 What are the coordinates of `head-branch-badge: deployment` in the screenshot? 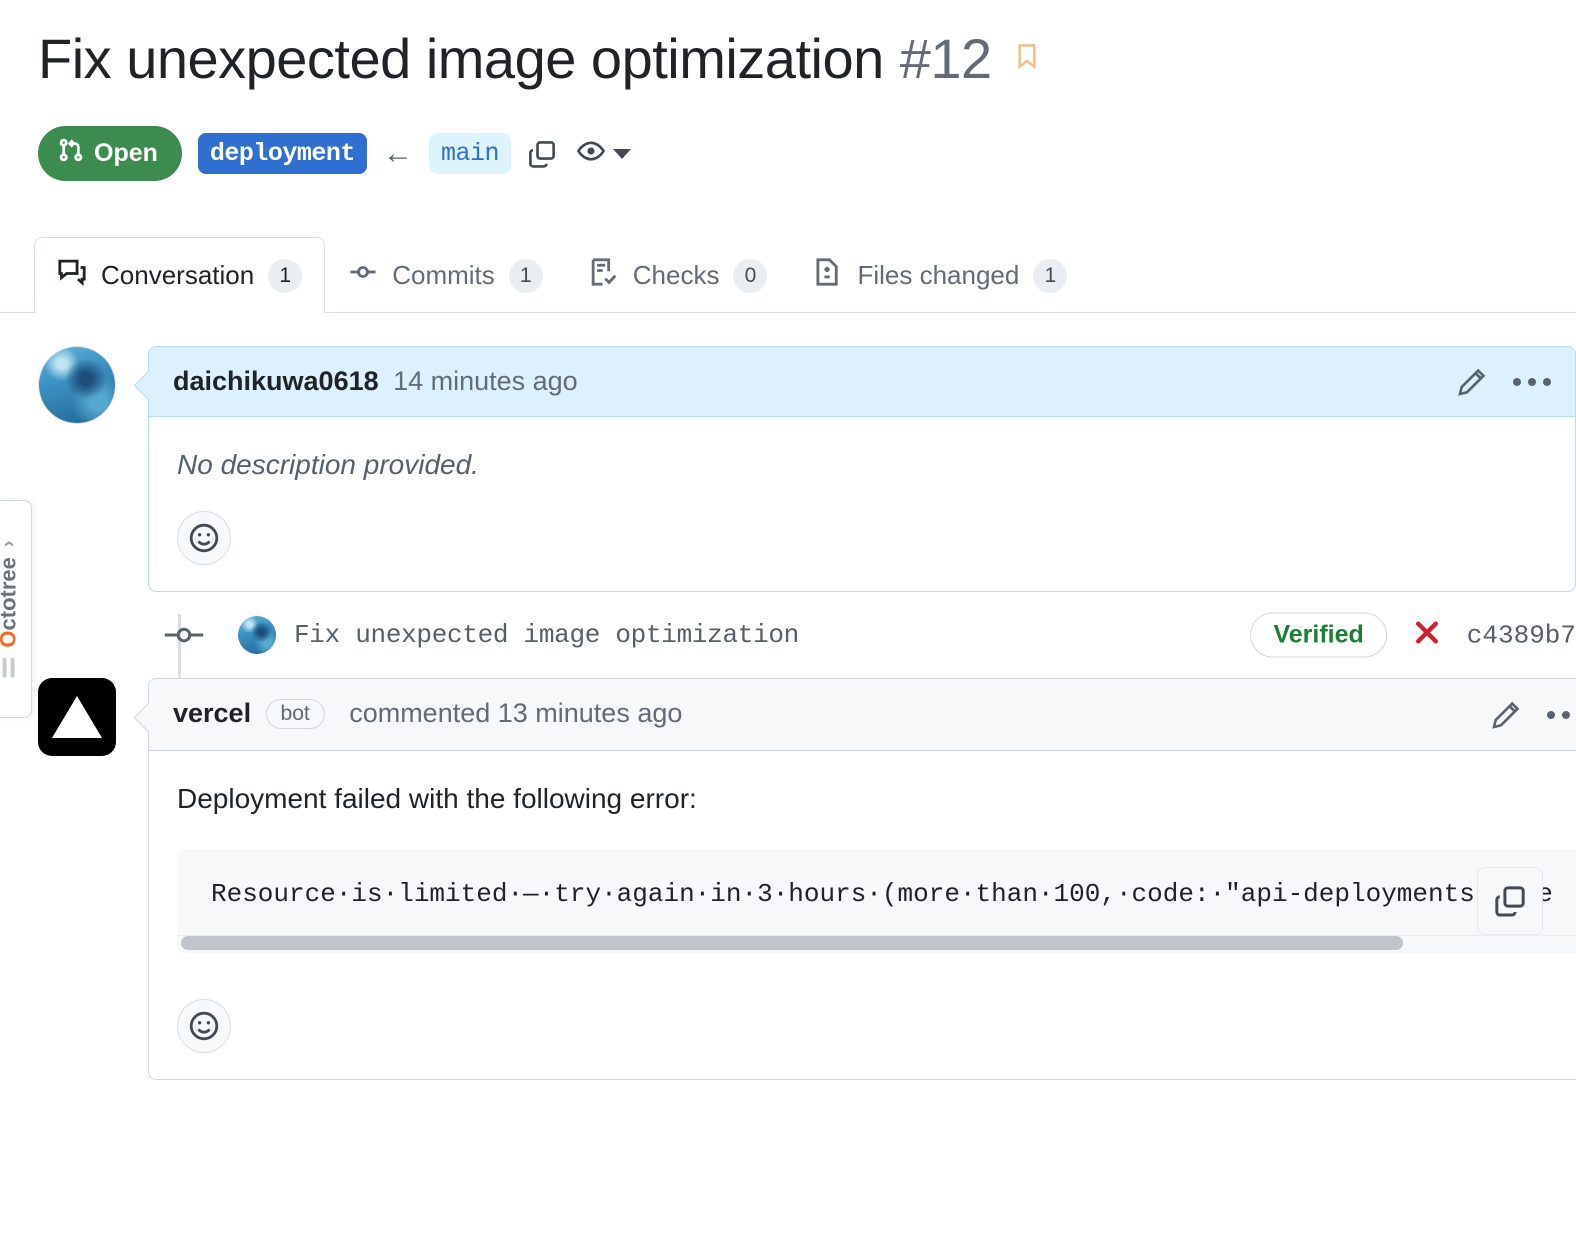 It's located at (282, 153).